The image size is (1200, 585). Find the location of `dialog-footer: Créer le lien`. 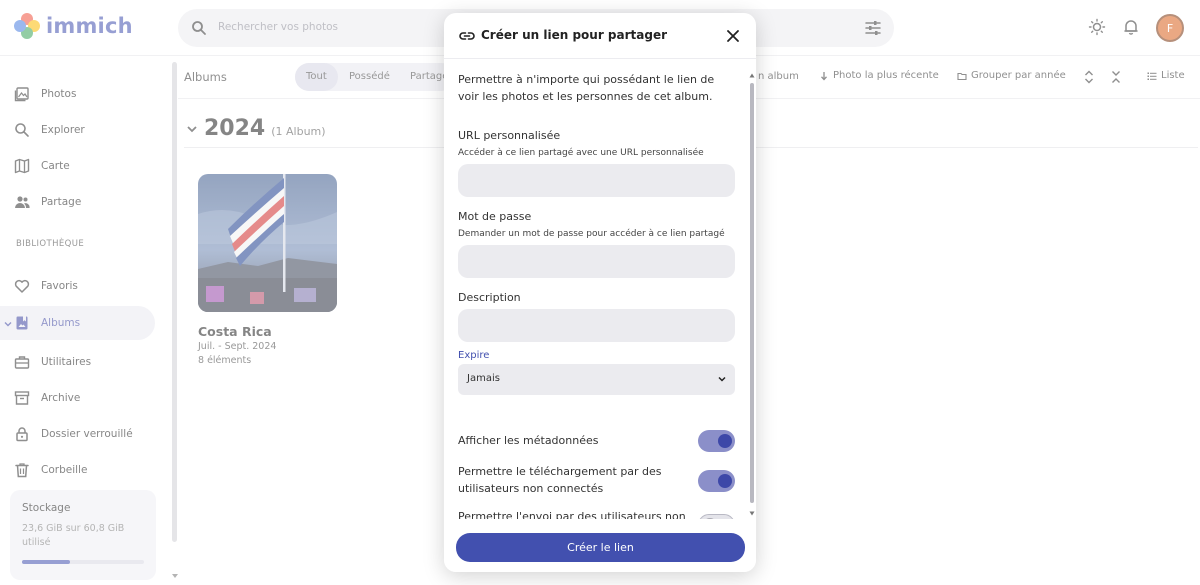

dialog-footer: Créer le lien is located at coordinates (600, 545).